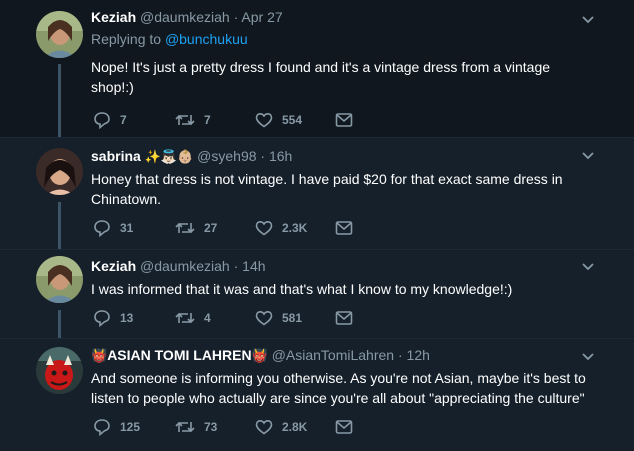 Image resolution: width=634 pixels, height=451 pixels. I want to click on like-count: 2.3K, so click(295, 228).